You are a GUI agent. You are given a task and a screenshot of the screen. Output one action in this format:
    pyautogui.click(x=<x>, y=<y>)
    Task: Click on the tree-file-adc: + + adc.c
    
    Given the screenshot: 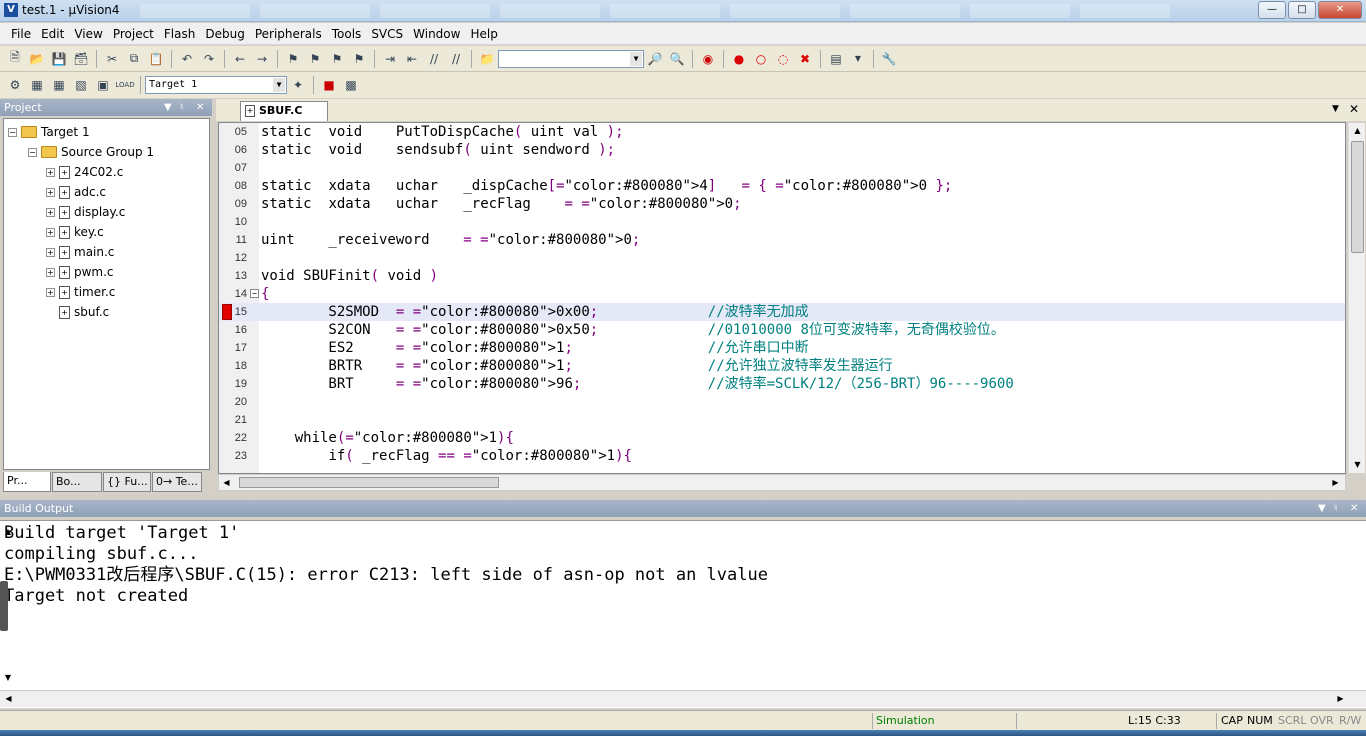 What is the action you would take?
    pyautogui.click(x=76, y=192)
    